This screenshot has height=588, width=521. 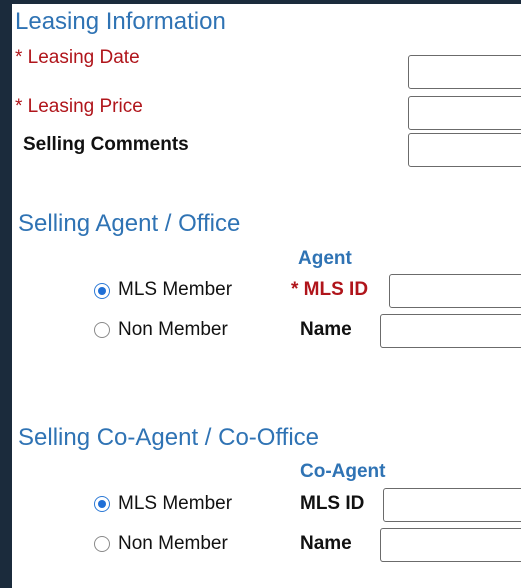 What do you see at coordinates (169, 437) in the screenshot?
I see `section-title-selling-co-agent: Selling Co-Agent / Co-Office` at bounding box center [169, 437].